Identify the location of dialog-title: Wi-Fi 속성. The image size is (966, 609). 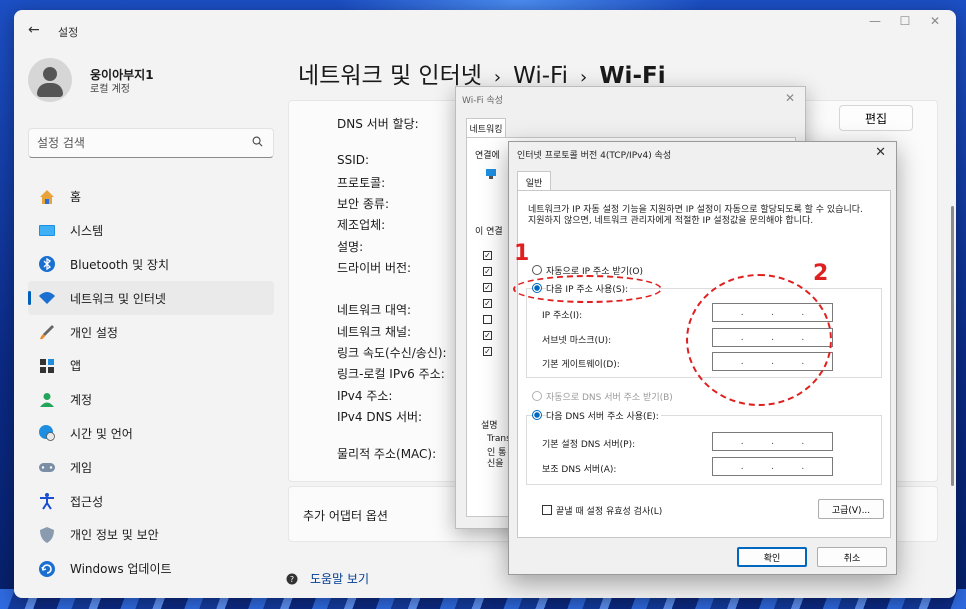
(482, 101).